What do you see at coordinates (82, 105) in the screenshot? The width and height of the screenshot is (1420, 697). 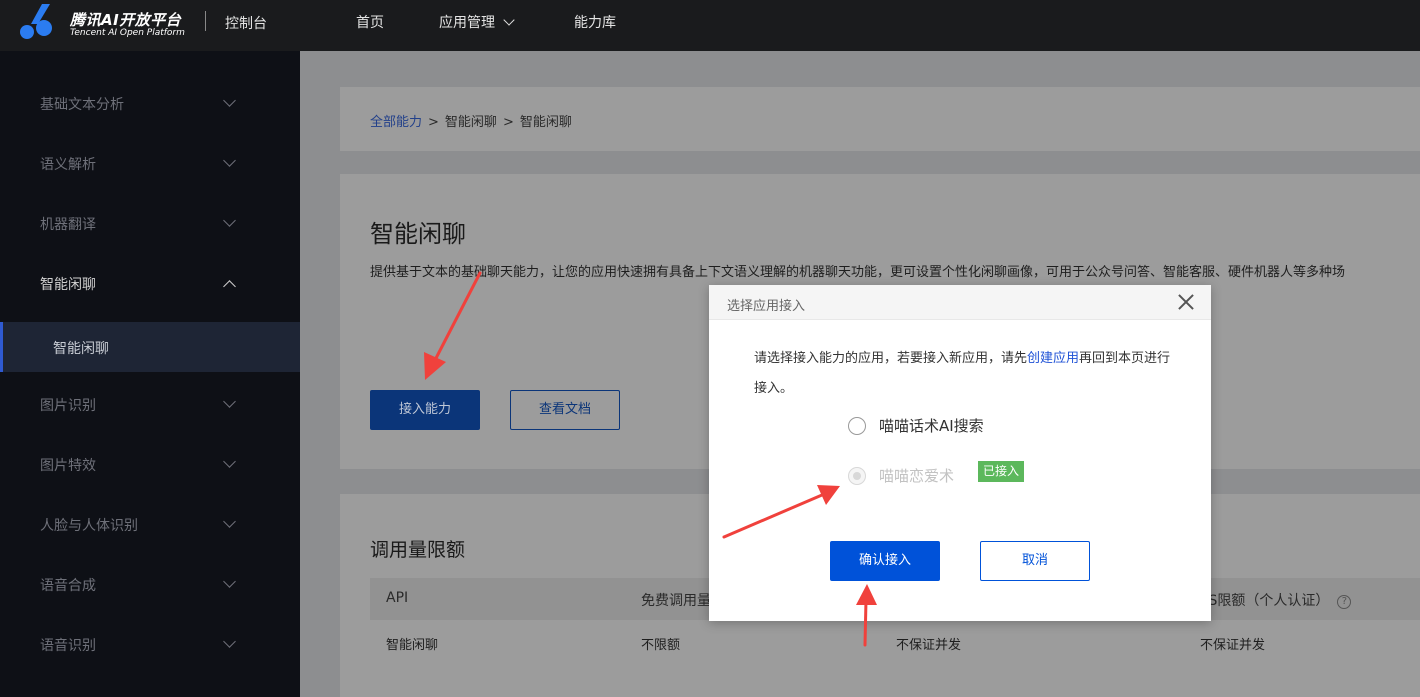 I see `sidebar-item-label: 基础文本分析` at bounding box center [82, 105].